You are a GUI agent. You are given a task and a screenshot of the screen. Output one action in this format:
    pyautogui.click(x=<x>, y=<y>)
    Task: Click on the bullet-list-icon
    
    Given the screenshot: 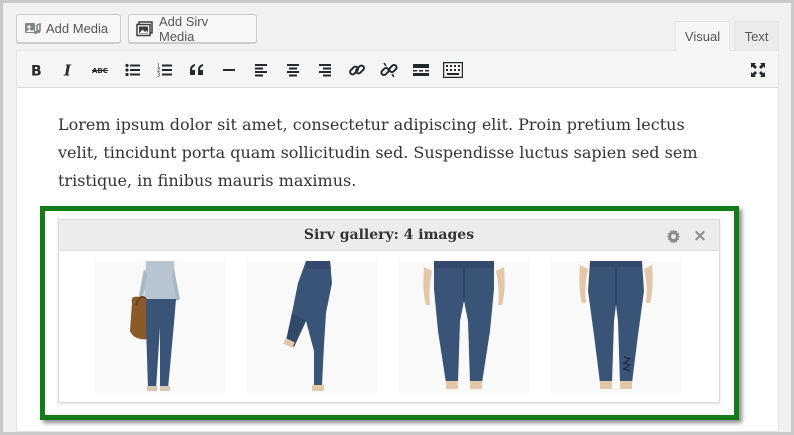 What is the action you would take?
    pyautogui.click(x=133, y=70)
    